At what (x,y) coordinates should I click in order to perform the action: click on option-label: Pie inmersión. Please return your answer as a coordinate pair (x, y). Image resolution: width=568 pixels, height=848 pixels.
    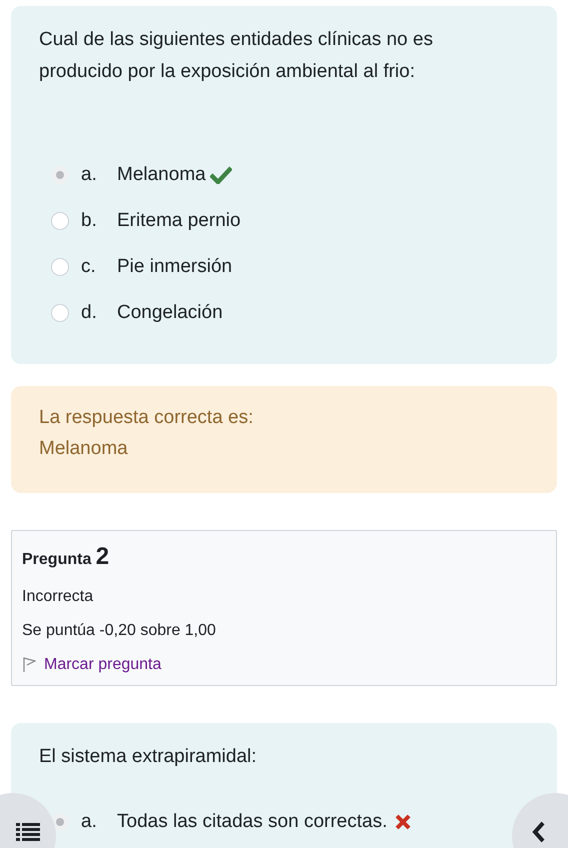
    Looking at the image, I should click on (174, 266).